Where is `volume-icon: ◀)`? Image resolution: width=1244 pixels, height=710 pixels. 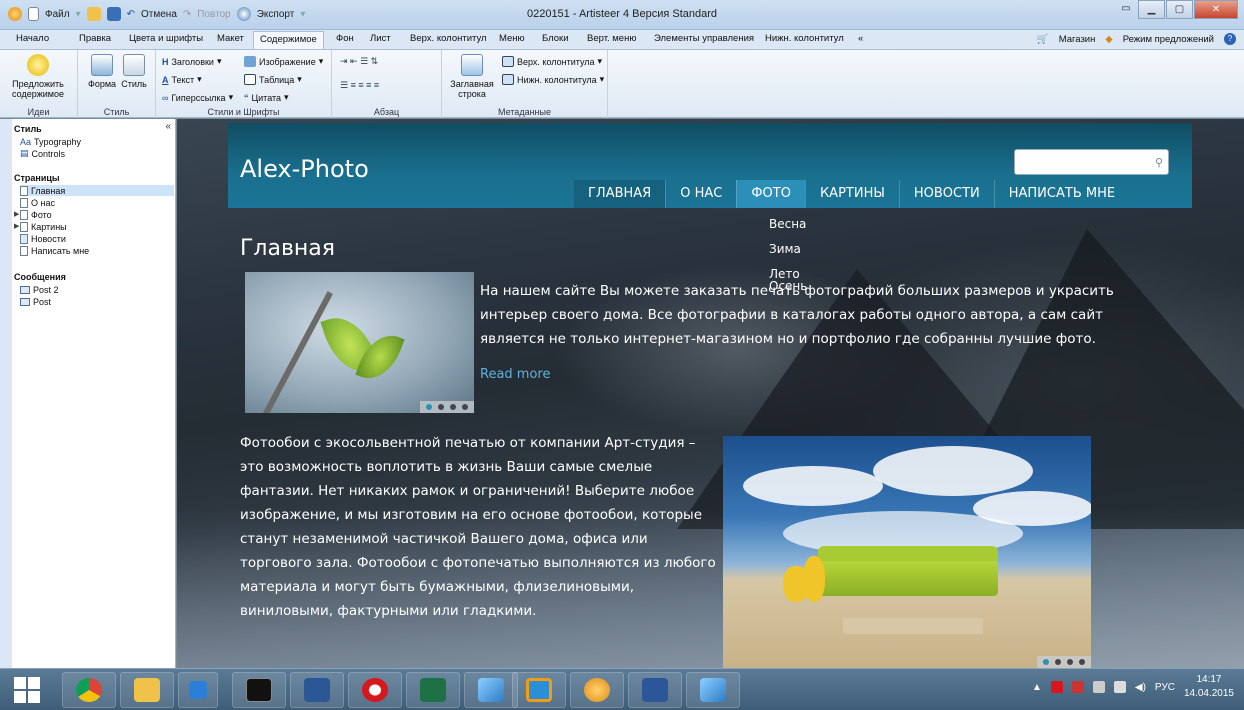
volume-icon: ◀) is located at coordinates (1140, 687).